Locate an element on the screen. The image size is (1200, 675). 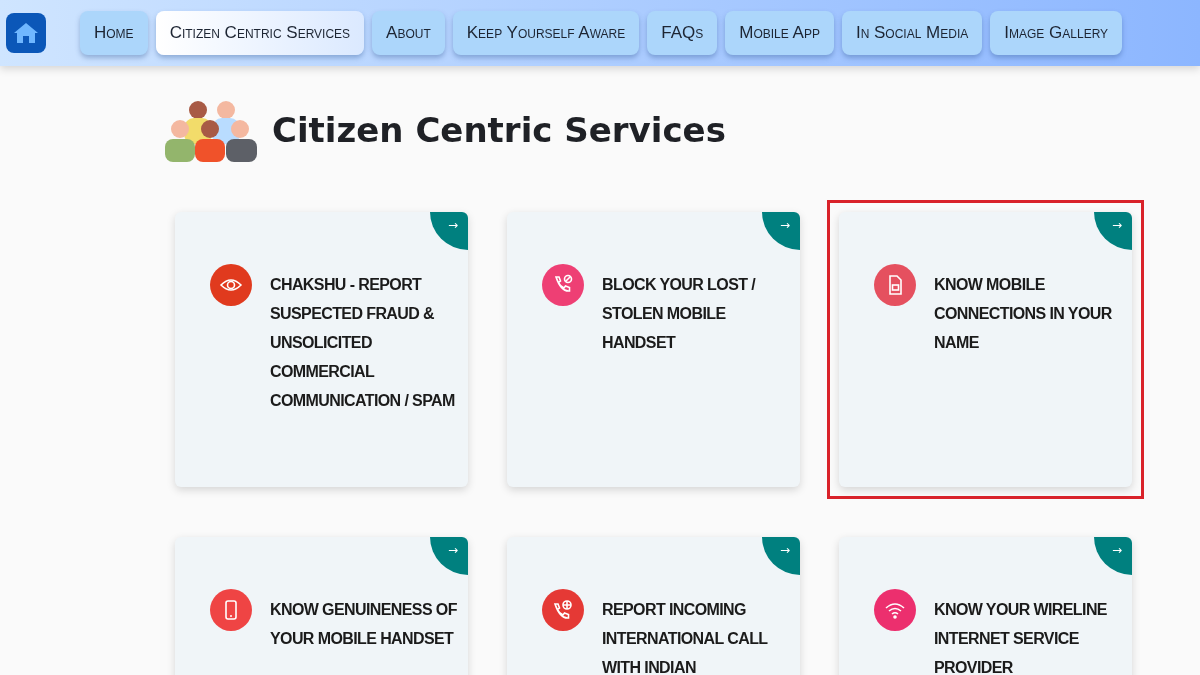
nav-tab: FAQs is located at coordinates (682, 33).